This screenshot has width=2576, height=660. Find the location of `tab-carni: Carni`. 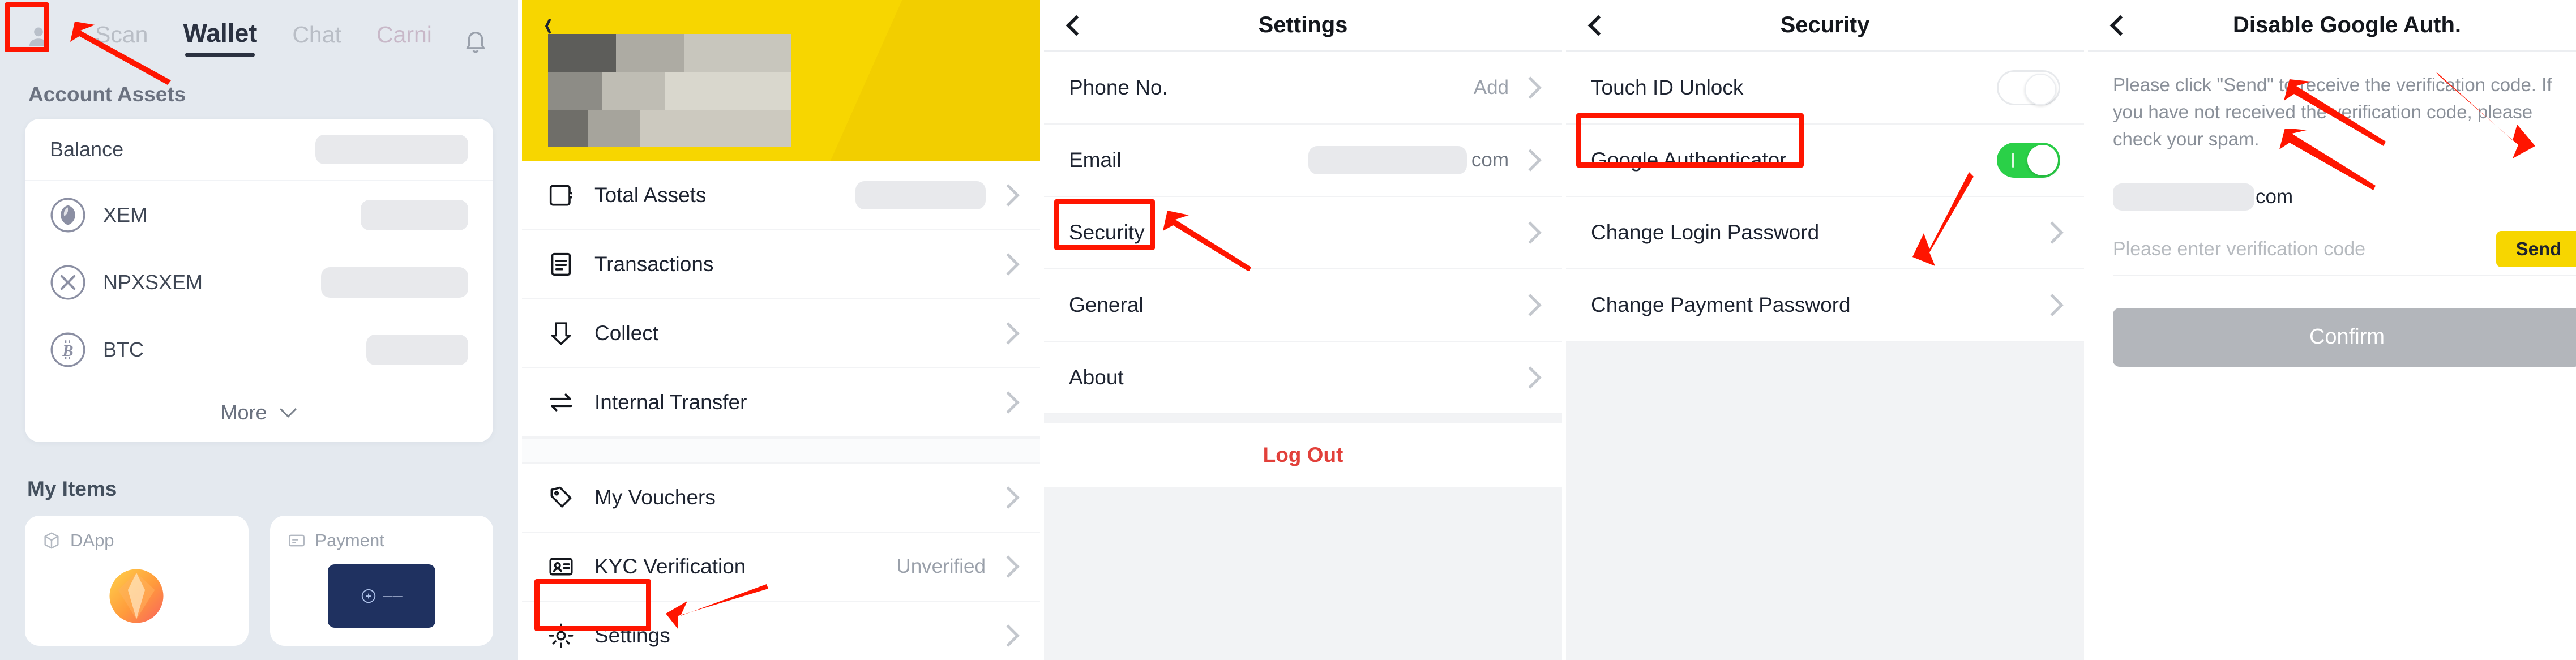

tab-carni: Carni is located at coordinates (404, 38).